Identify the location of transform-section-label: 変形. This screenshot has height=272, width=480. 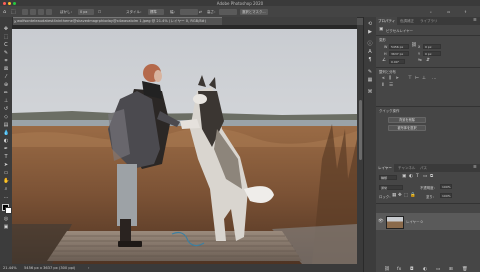
(382, 39).